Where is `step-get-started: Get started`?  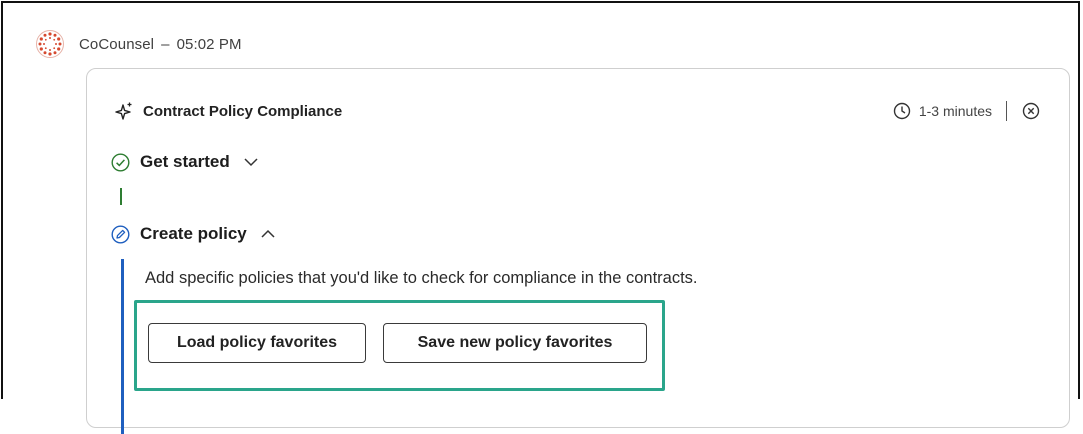 step-get-started: Get started is located at coordinates (185, 162).